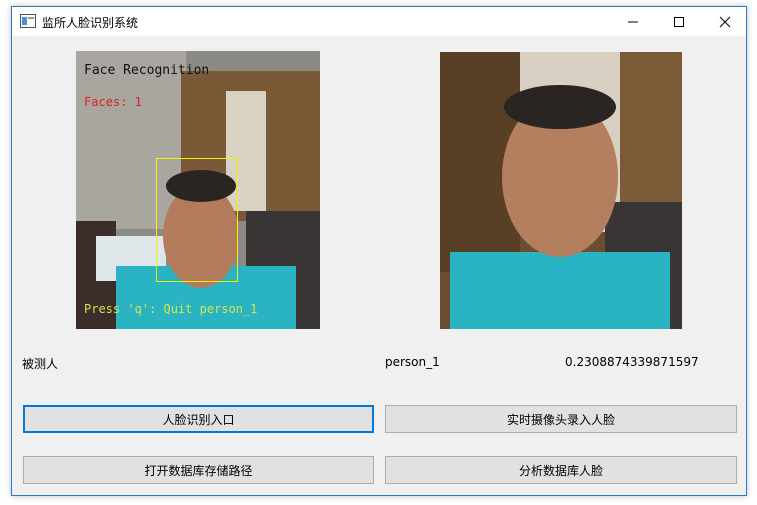 This screenshot has height=505, width=757. Describe the element at coordinates (147, 70) in the screenshot. I see `overlay-title: Face Recognition` at that location.